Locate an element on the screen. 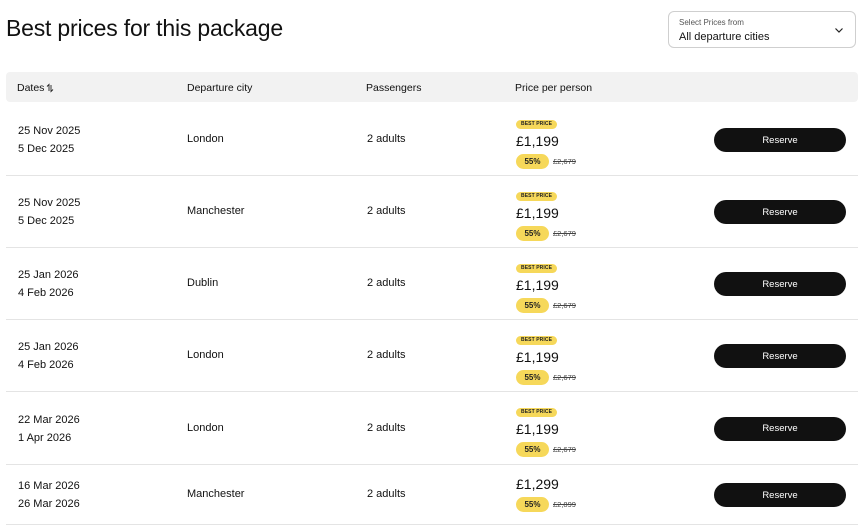 Image resolution: width=868 pixels, height=530 pixels. price-per-person: £1,299 is located at coordinates (537, 484).